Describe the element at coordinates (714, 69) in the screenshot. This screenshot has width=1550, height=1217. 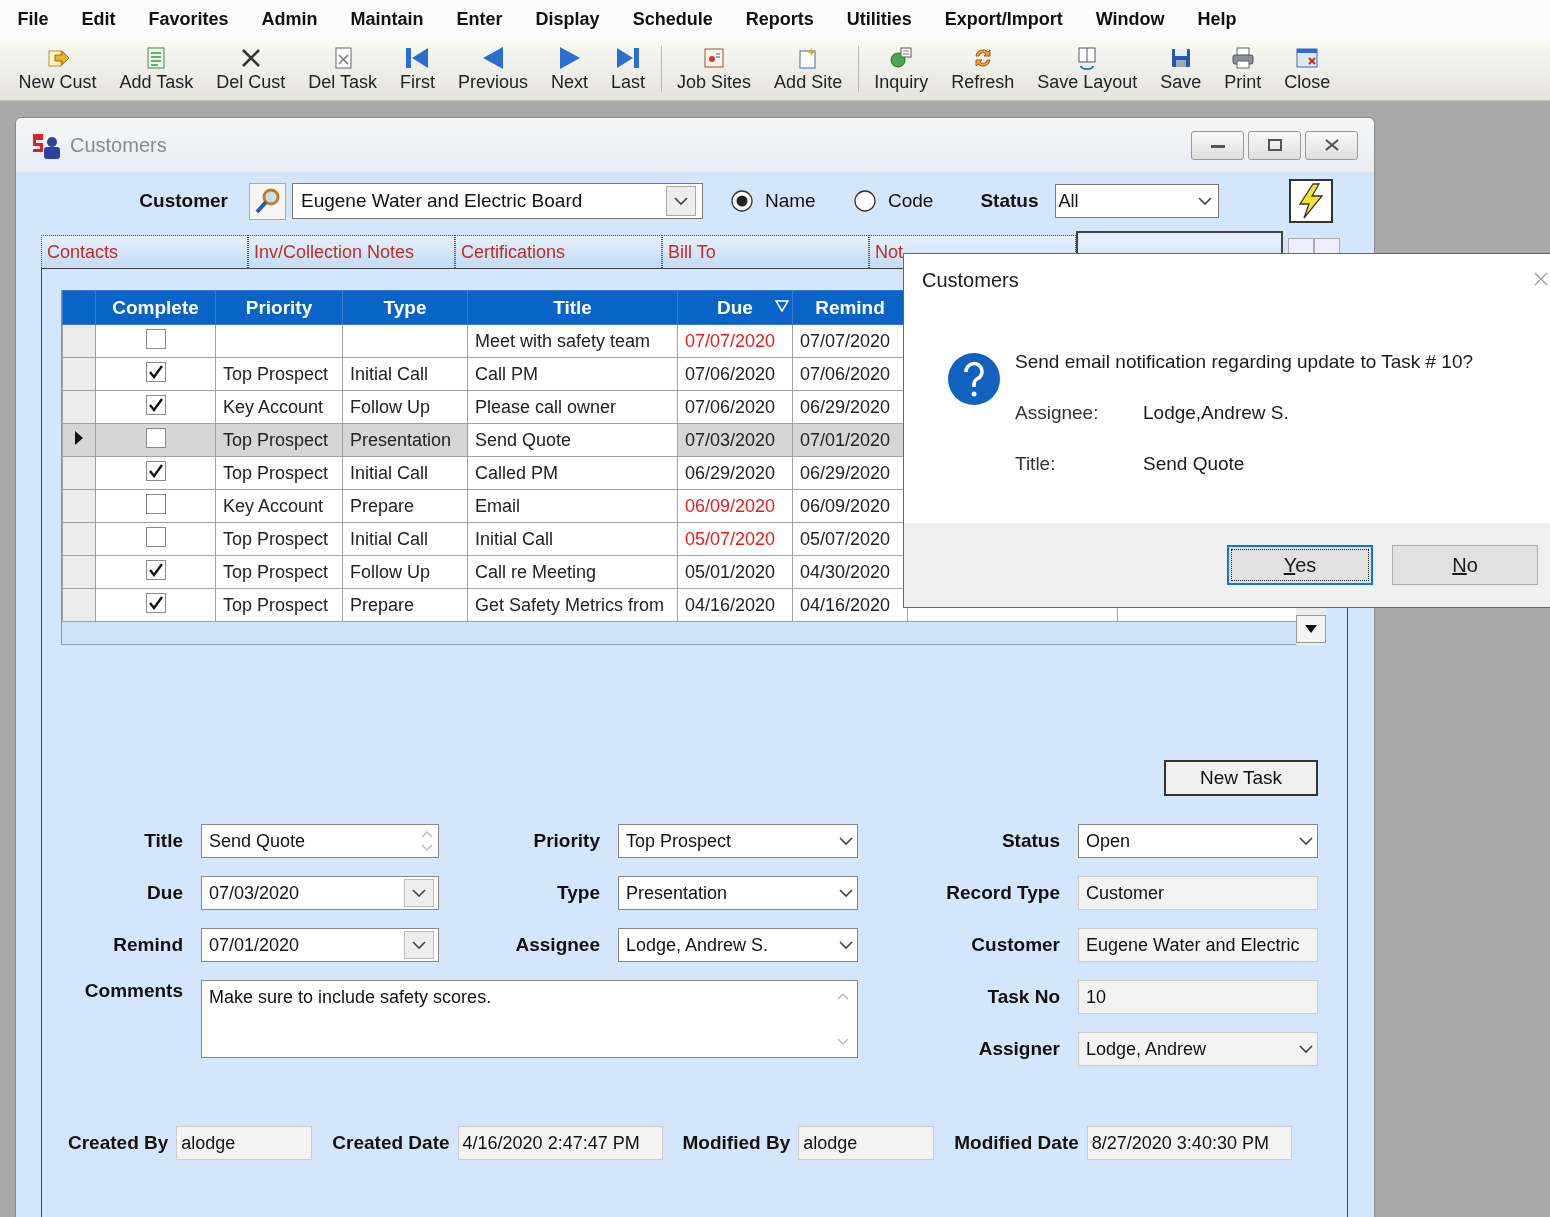
I see `toolbar-button: Job Sites` at that location.